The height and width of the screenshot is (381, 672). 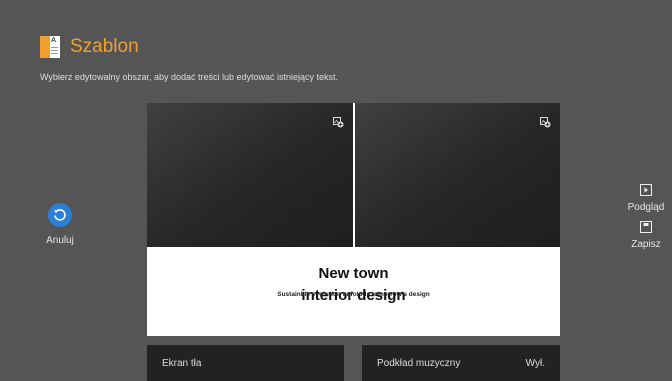 I want to click on background-screen-button: Ekran tła, so click(x=245, y=363).